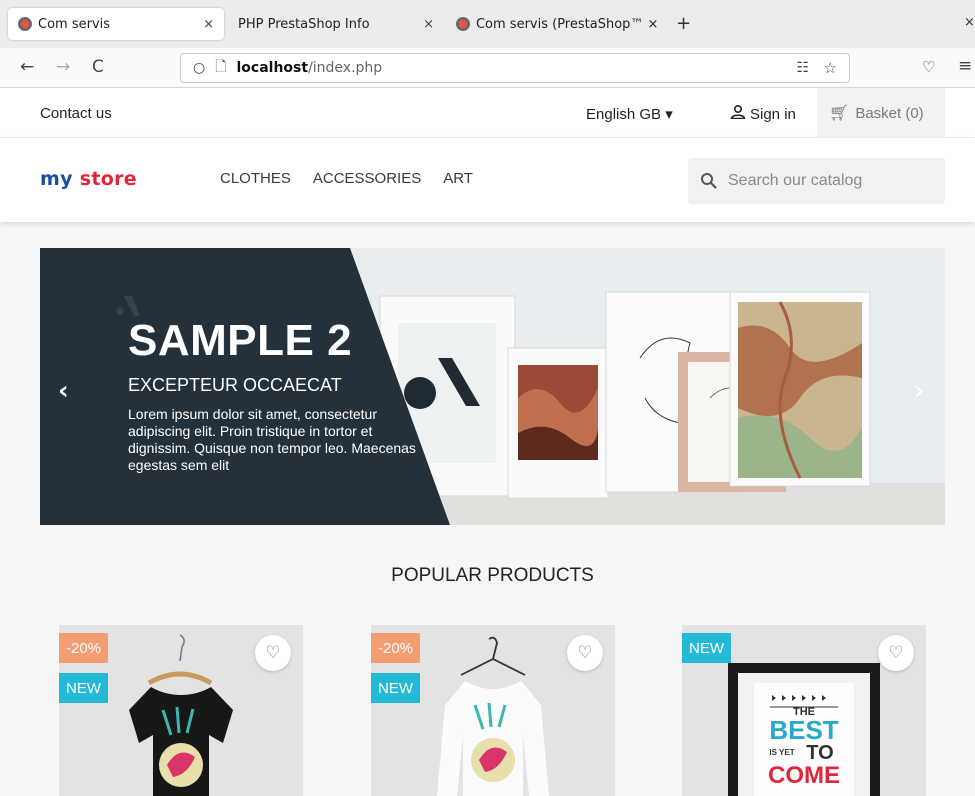 This screenshot has width=975, height=796. What do you see at coordinates (828, 181) in the screenshot?
I see `search-input` at bounding box center [828, 181].